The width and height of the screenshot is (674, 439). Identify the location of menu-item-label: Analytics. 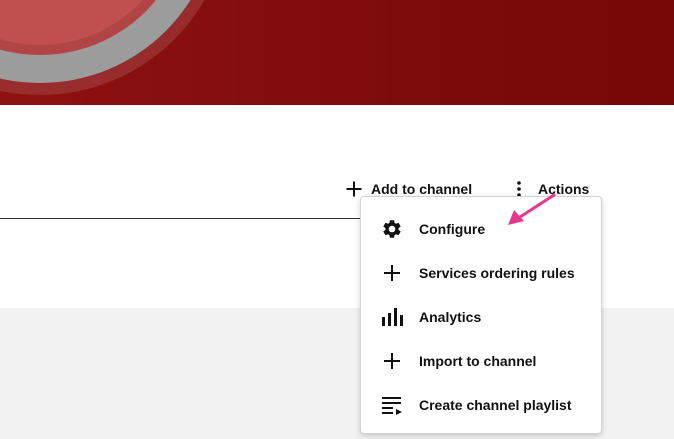
(450, 317).